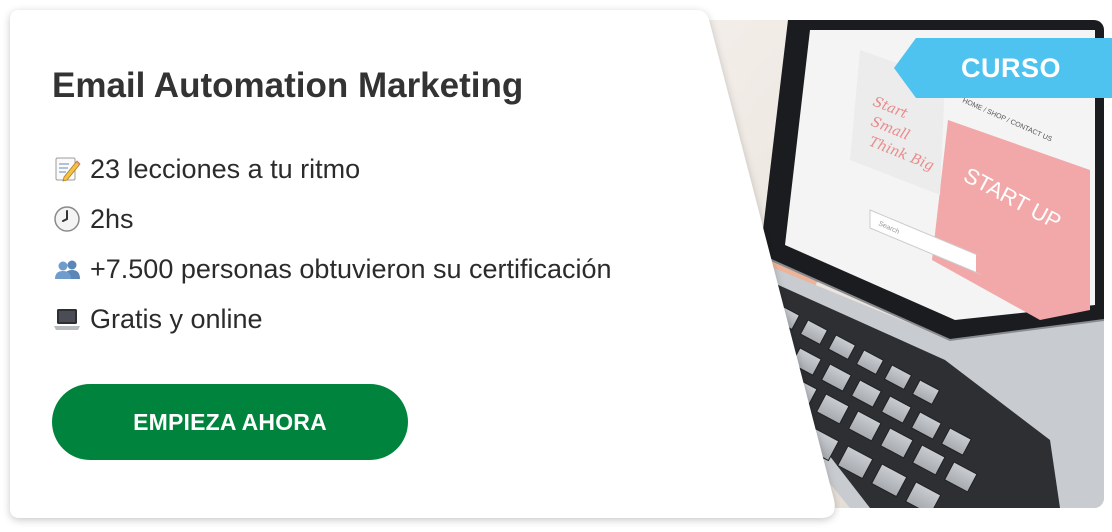 The height and width of the screenshot is (532, 1112). What do you see at coordinates (67, 219) in the screenshot?
I see `clock-icon` at bounding box center [67, 219].